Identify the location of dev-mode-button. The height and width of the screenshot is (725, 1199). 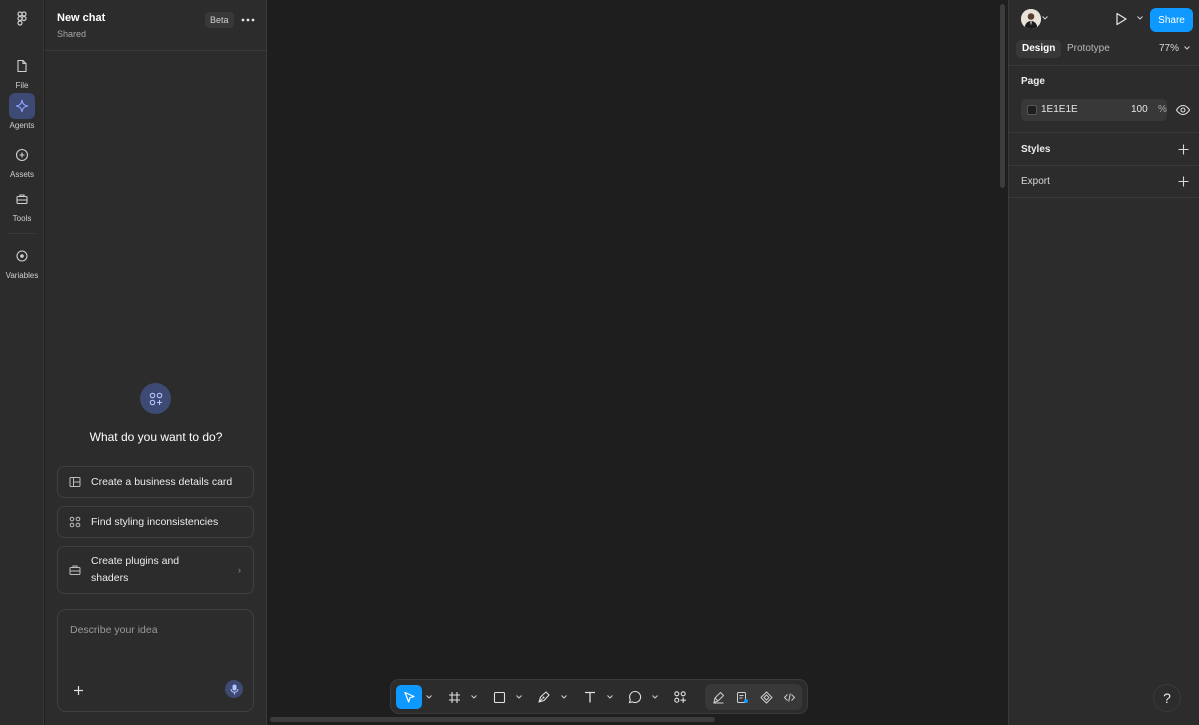
(766, 697).